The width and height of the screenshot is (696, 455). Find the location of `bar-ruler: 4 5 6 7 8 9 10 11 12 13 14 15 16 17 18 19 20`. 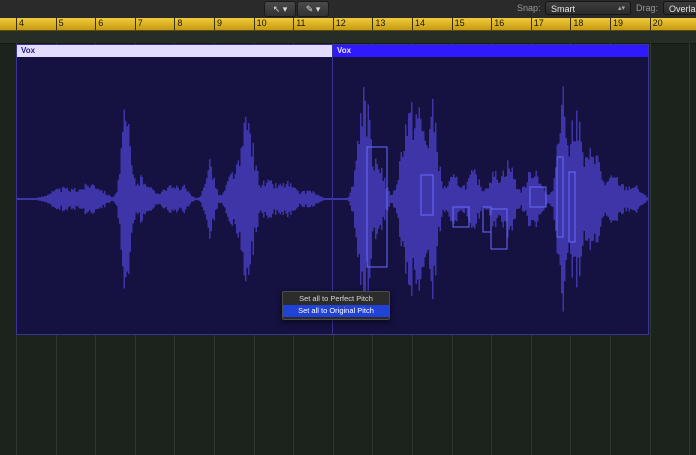

bar-ruler: 4 5 6 7 8 9 10 11 12 13 14 15 16 17 18 19 20 is located at coordinates (348, 24).